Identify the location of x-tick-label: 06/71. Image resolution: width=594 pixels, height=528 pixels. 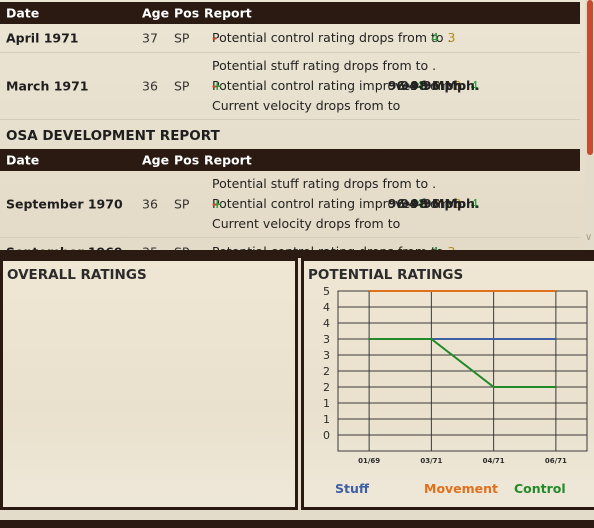
(556, 461).